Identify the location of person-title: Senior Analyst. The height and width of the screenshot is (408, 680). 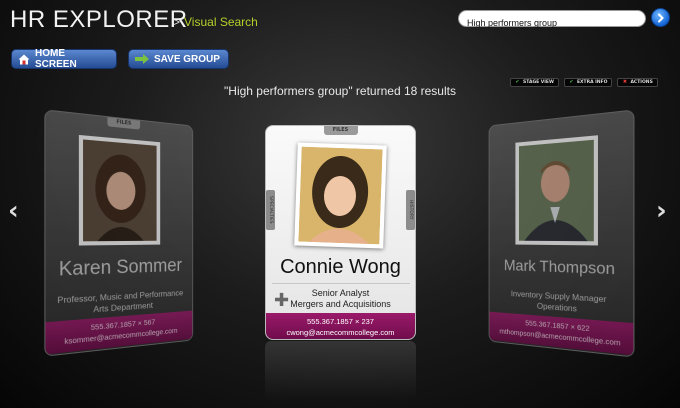
(340, 293).